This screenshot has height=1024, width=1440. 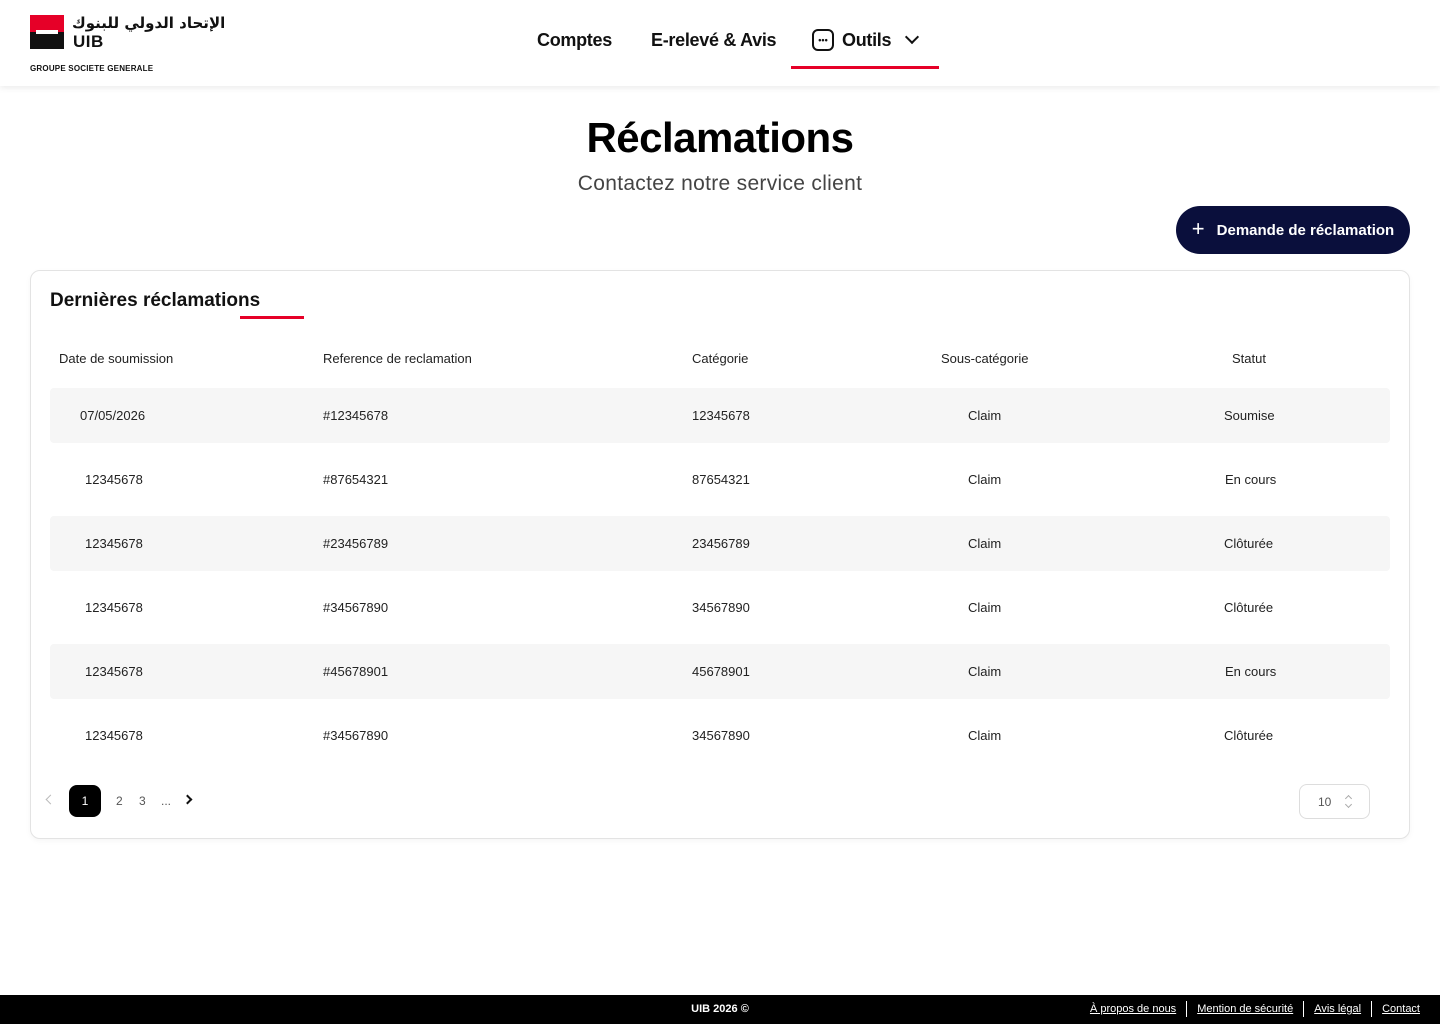 What do you see at coordinates (397, 358) in the screenshot?
I see `column-header-reference: Reference de reclamation` at bounding box center [397, 358].